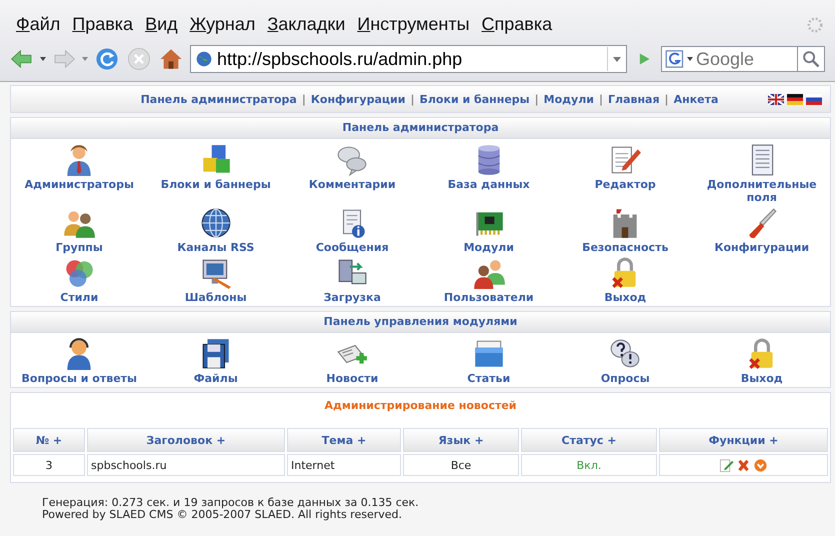  I want to click on table-cell: Все, so click(461, 465).